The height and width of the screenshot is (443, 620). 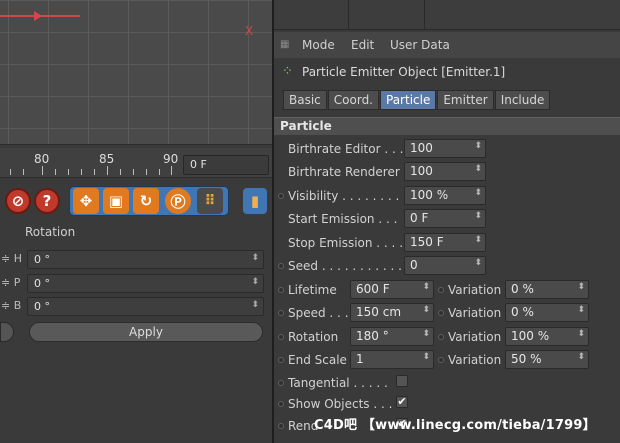 I want to click on end-scale-field: 1 ⬍, so click(x=392, y=359).